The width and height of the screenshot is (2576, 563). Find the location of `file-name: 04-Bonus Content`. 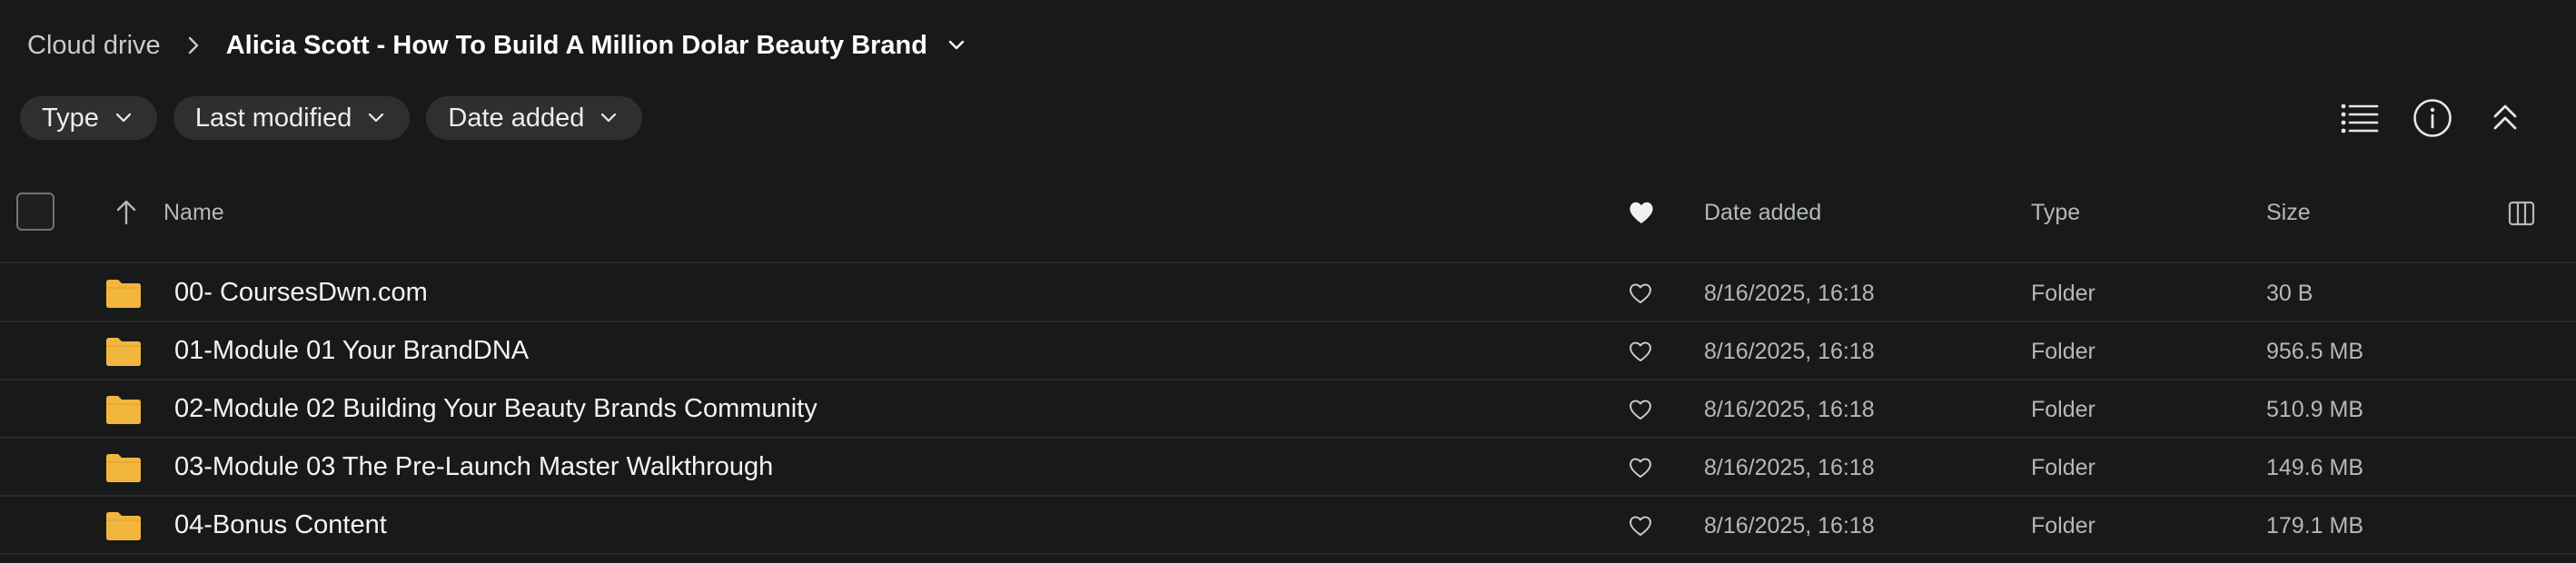

file-name: 04-Bonus Content is located at coordinates (280, 525).